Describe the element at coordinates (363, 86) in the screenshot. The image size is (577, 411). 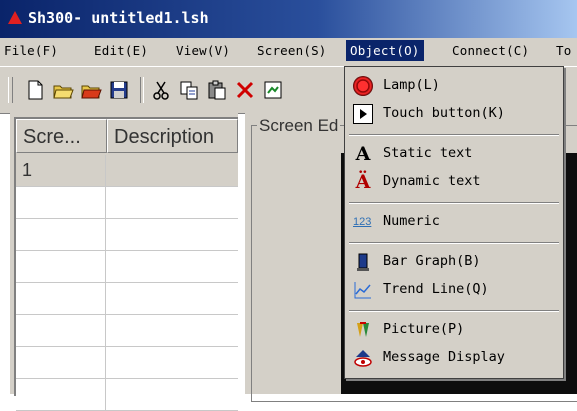
I see `lamp-icon` at that location.